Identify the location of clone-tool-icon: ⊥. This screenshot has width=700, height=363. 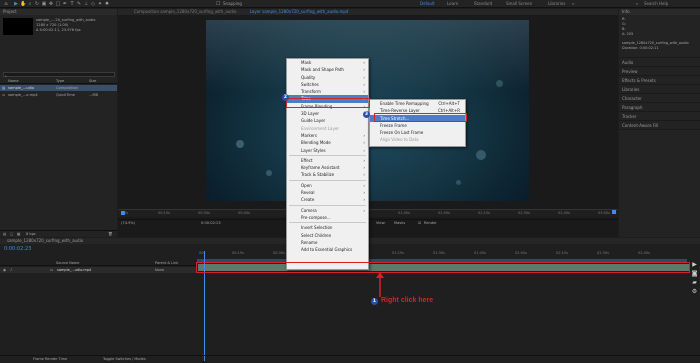
(86, 4).